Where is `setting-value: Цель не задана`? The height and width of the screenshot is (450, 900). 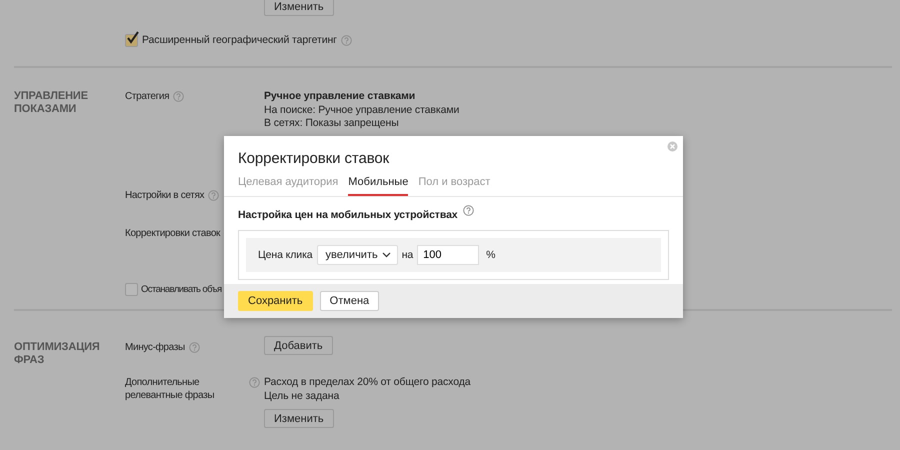 setting-value: Цель не задана is located at coordinates (302, 396).